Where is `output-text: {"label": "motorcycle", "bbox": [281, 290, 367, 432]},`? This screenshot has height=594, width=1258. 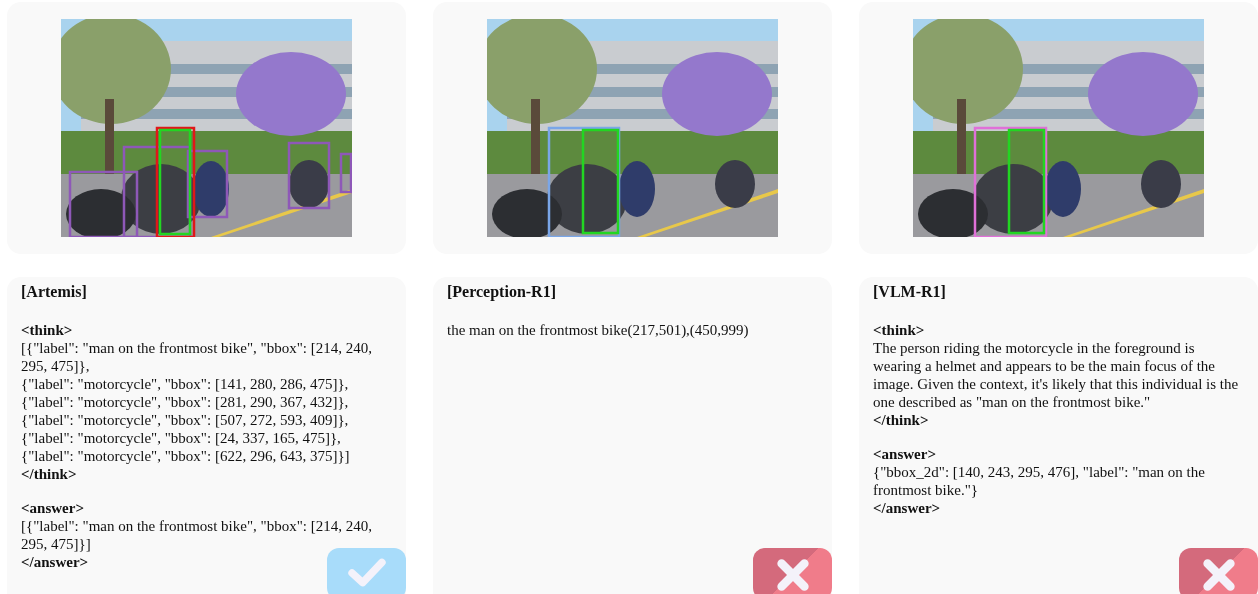 output-text: {"label": "motorcycle", "bbox": [281, 290, 367, 432]}, is located at coordinates (185, 402).